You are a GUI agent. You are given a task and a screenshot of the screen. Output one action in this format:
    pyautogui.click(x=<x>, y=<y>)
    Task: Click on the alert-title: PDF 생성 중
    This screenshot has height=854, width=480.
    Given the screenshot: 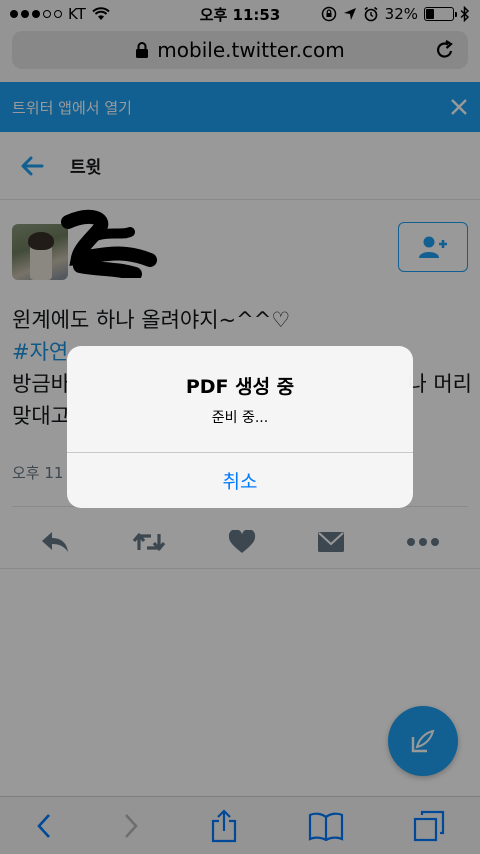 What is the action you would take?
    pyautogui.click(x=240, y=387)
    